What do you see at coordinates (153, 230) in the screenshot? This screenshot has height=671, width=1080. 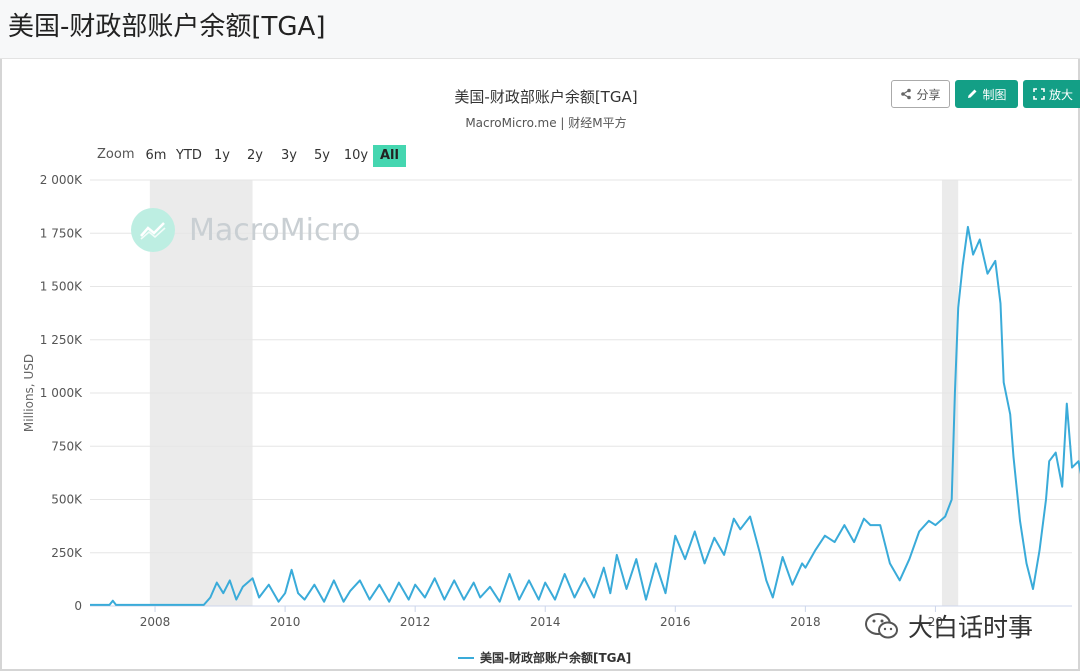 I see `macromicro-logo-icon` at bounding box center [153, 230].